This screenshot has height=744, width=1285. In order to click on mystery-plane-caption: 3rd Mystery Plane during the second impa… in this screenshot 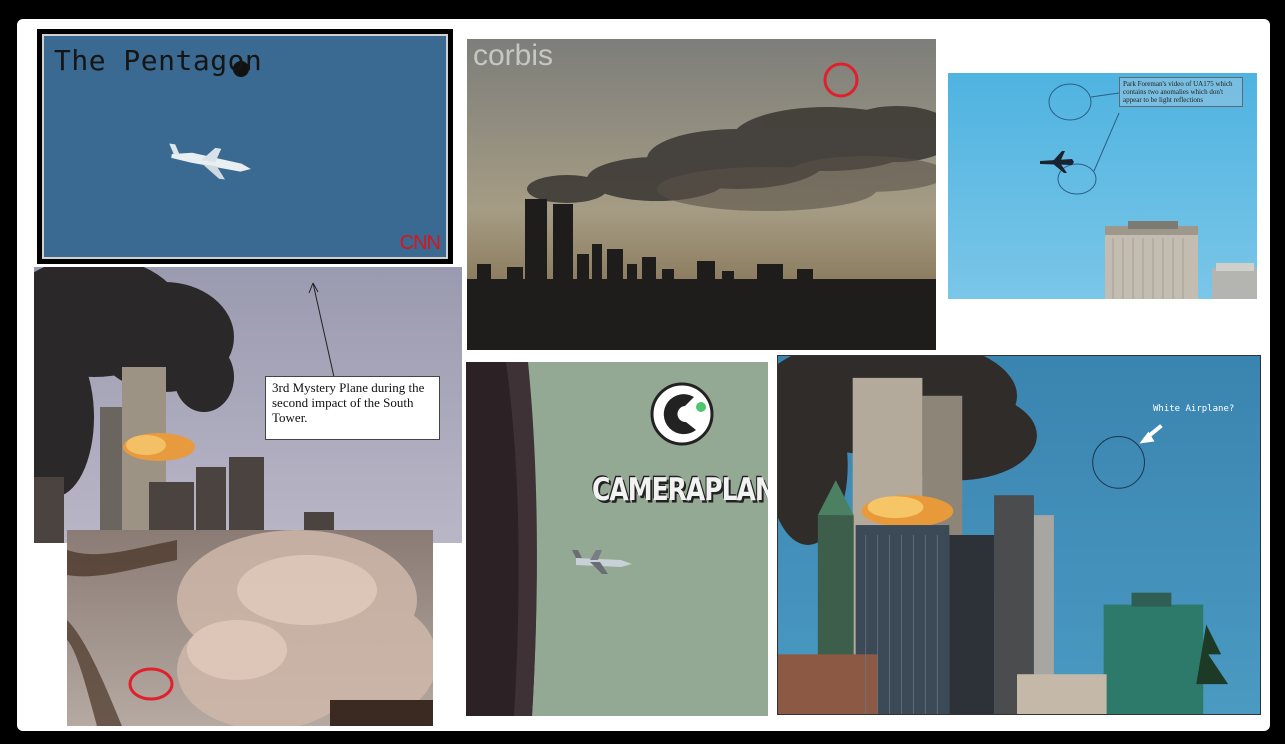, I will do `click(352, 408)`.